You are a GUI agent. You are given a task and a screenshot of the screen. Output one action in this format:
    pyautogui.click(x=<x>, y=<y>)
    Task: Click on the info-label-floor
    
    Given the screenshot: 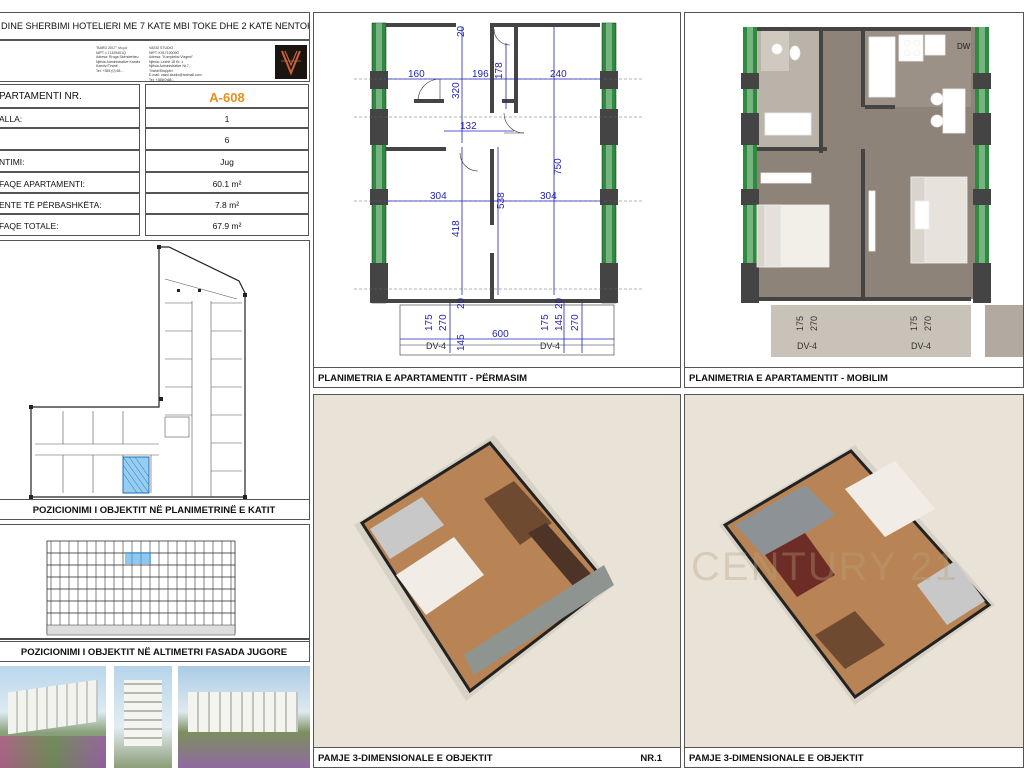 What is the action you would take?
    pyautogui.click(x=70, y=139)
    